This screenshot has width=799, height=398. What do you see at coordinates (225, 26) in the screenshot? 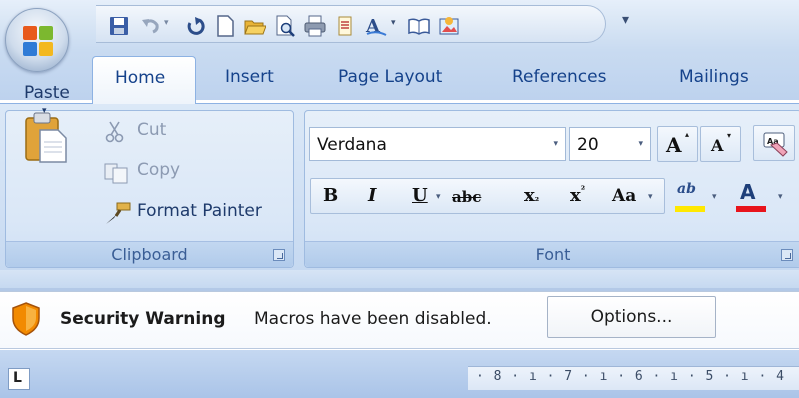
I see `new-document-icon` at bounding box center [225, 26].